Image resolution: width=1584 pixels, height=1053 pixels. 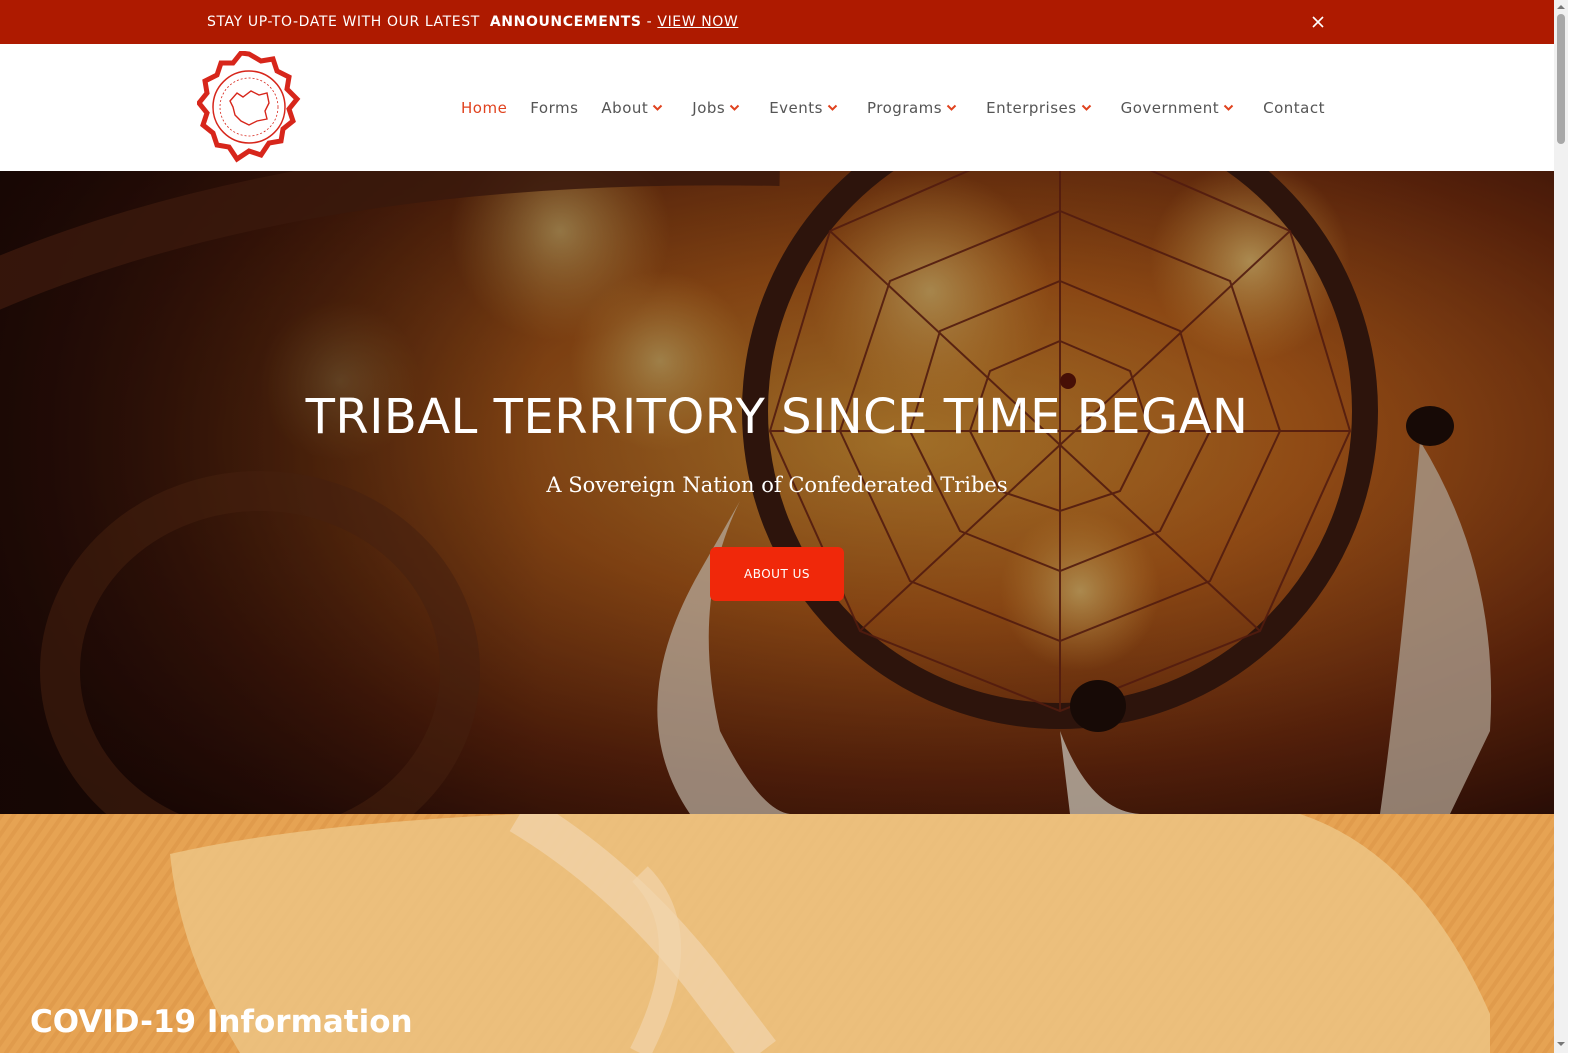 I want to click on window-edge, so click(x=1576, y=526).